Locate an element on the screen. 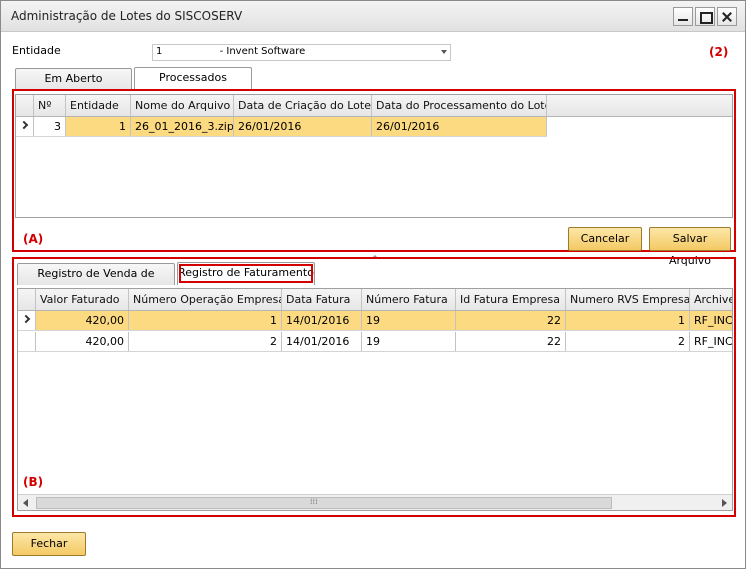 The height and width of the screenshot is (569, 746). cell-data-processamento: 26/01/2016 is located at coordinates (459, 126).